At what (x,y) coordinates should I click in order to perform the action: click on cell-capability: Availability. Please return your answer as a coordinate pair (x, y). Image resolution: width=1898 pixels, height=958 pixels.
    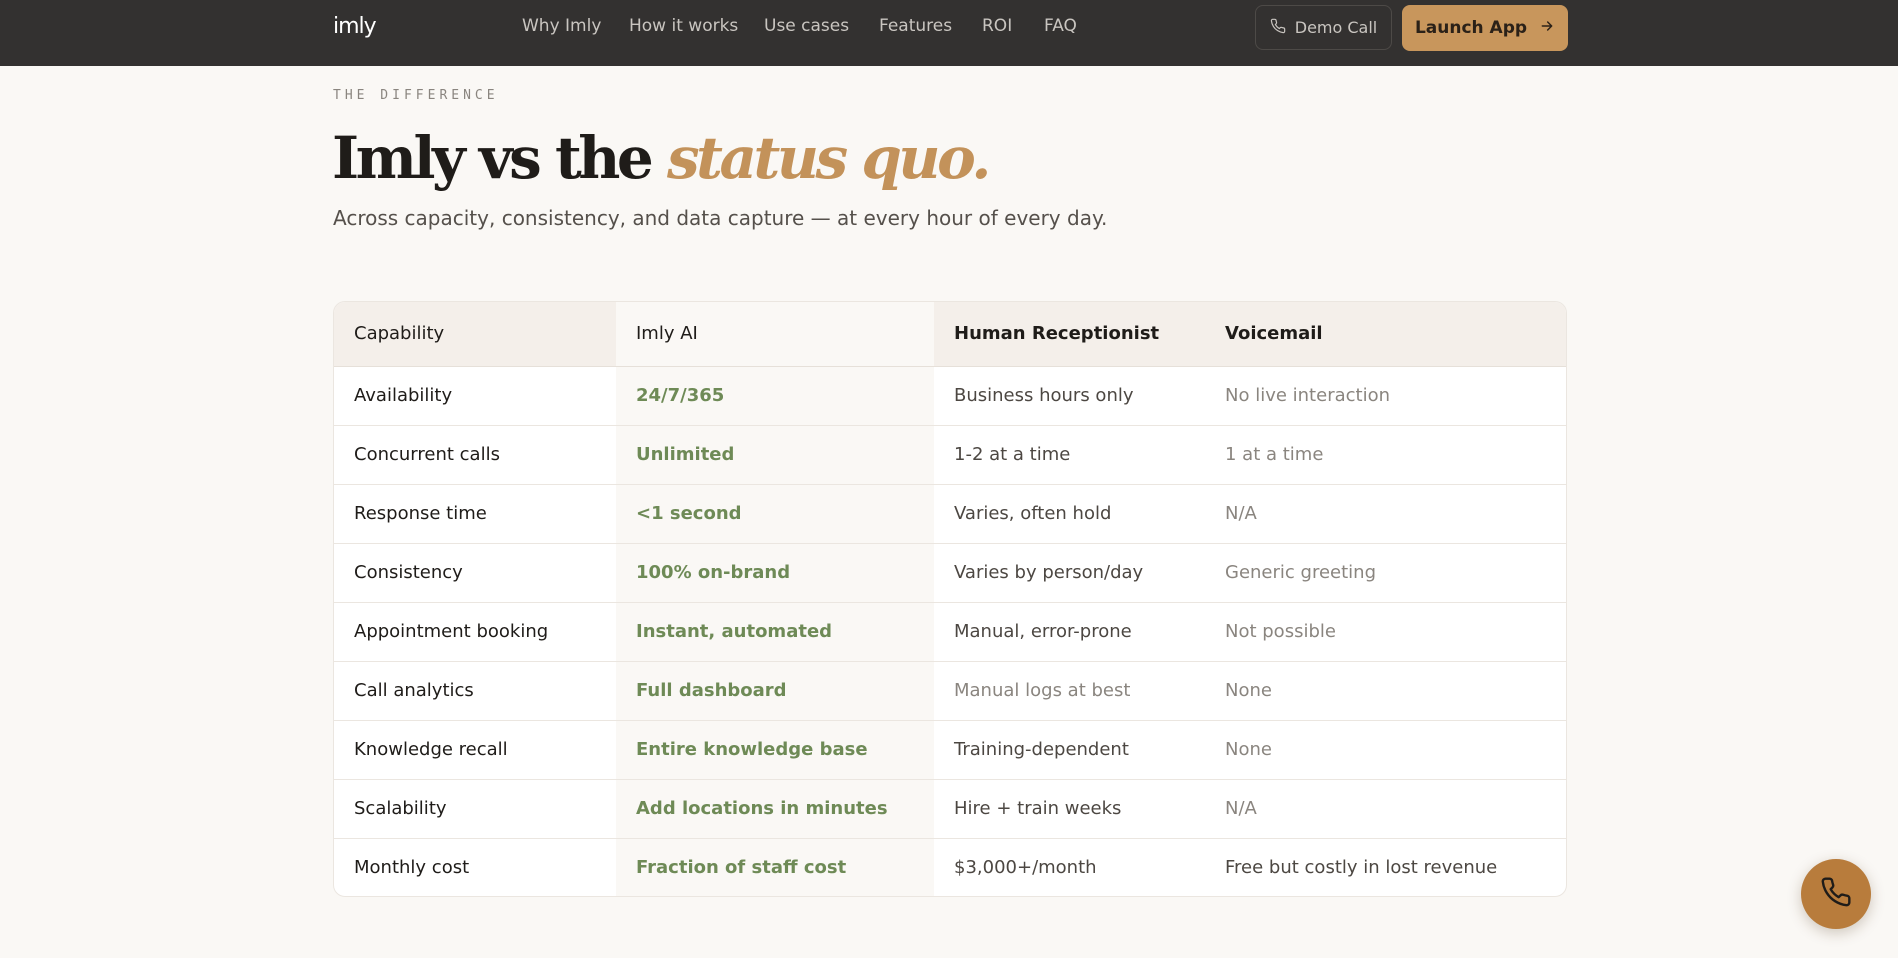
    Looking at the image, I should click on (475, 396).